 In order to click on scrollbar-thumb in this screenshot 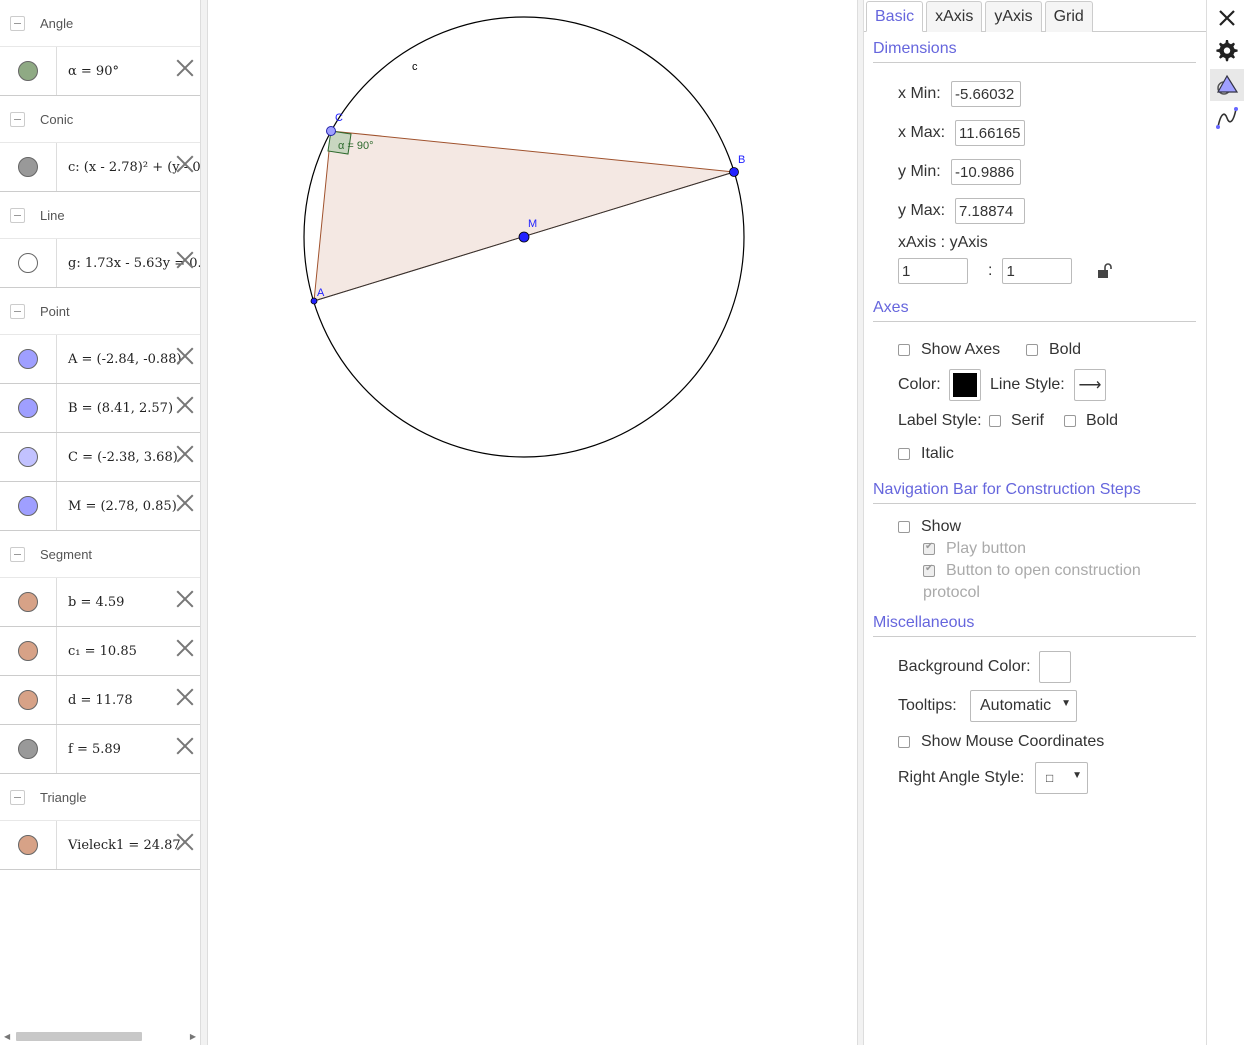, I will do `click(79, 1036)`.